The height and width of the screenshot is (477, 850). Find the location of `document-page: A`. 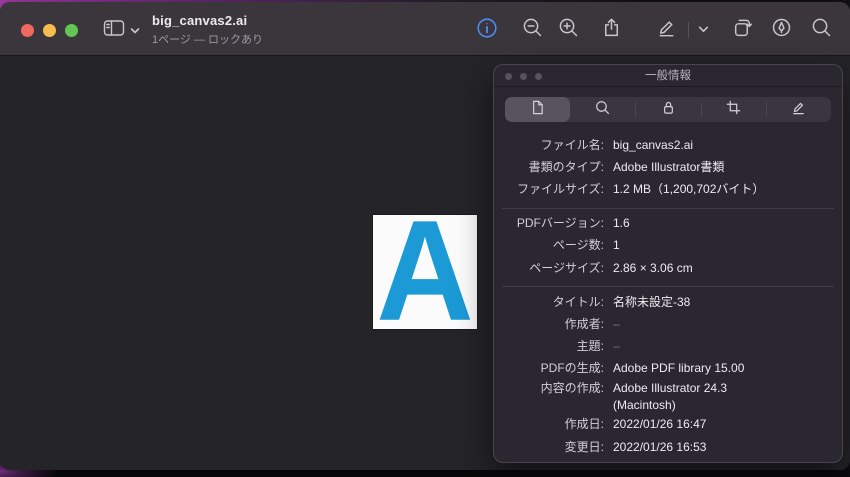

document-page: A is located at coordinates (425, 272).